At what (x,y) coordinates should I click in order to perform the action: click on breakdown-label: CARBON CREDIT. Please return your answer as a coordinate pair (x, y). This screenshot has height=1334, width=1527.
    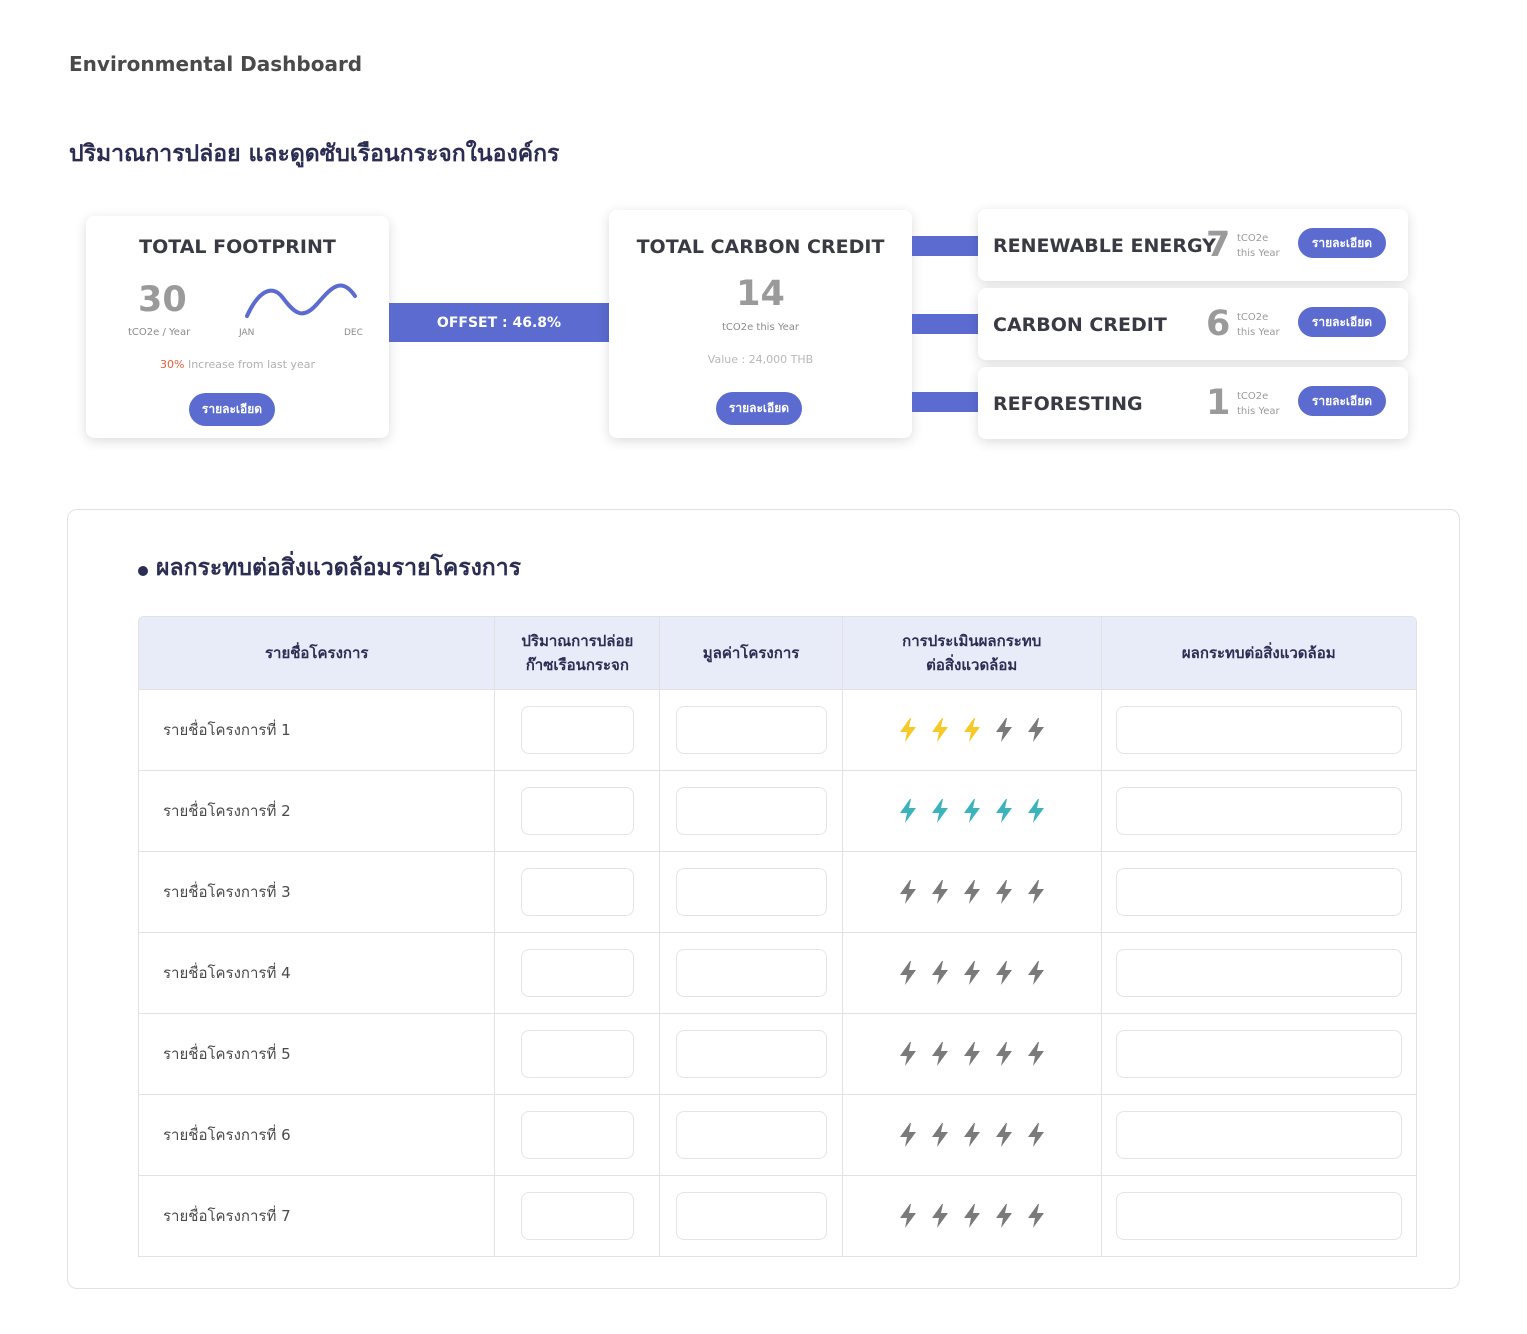
    Looking at the image, I should click on (1080, 325).